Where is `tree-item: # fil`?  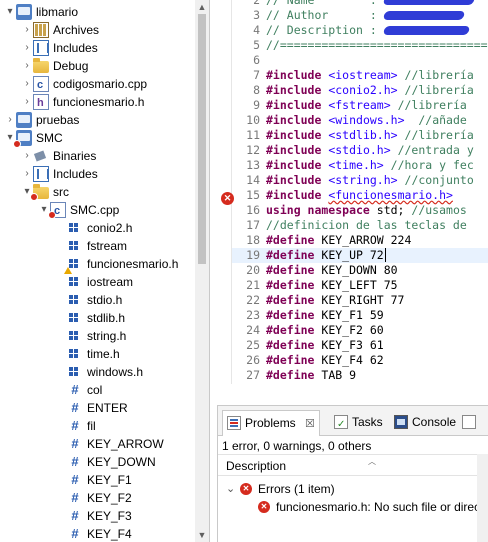
tree-item: # fil is located at coordinates (75, 426).